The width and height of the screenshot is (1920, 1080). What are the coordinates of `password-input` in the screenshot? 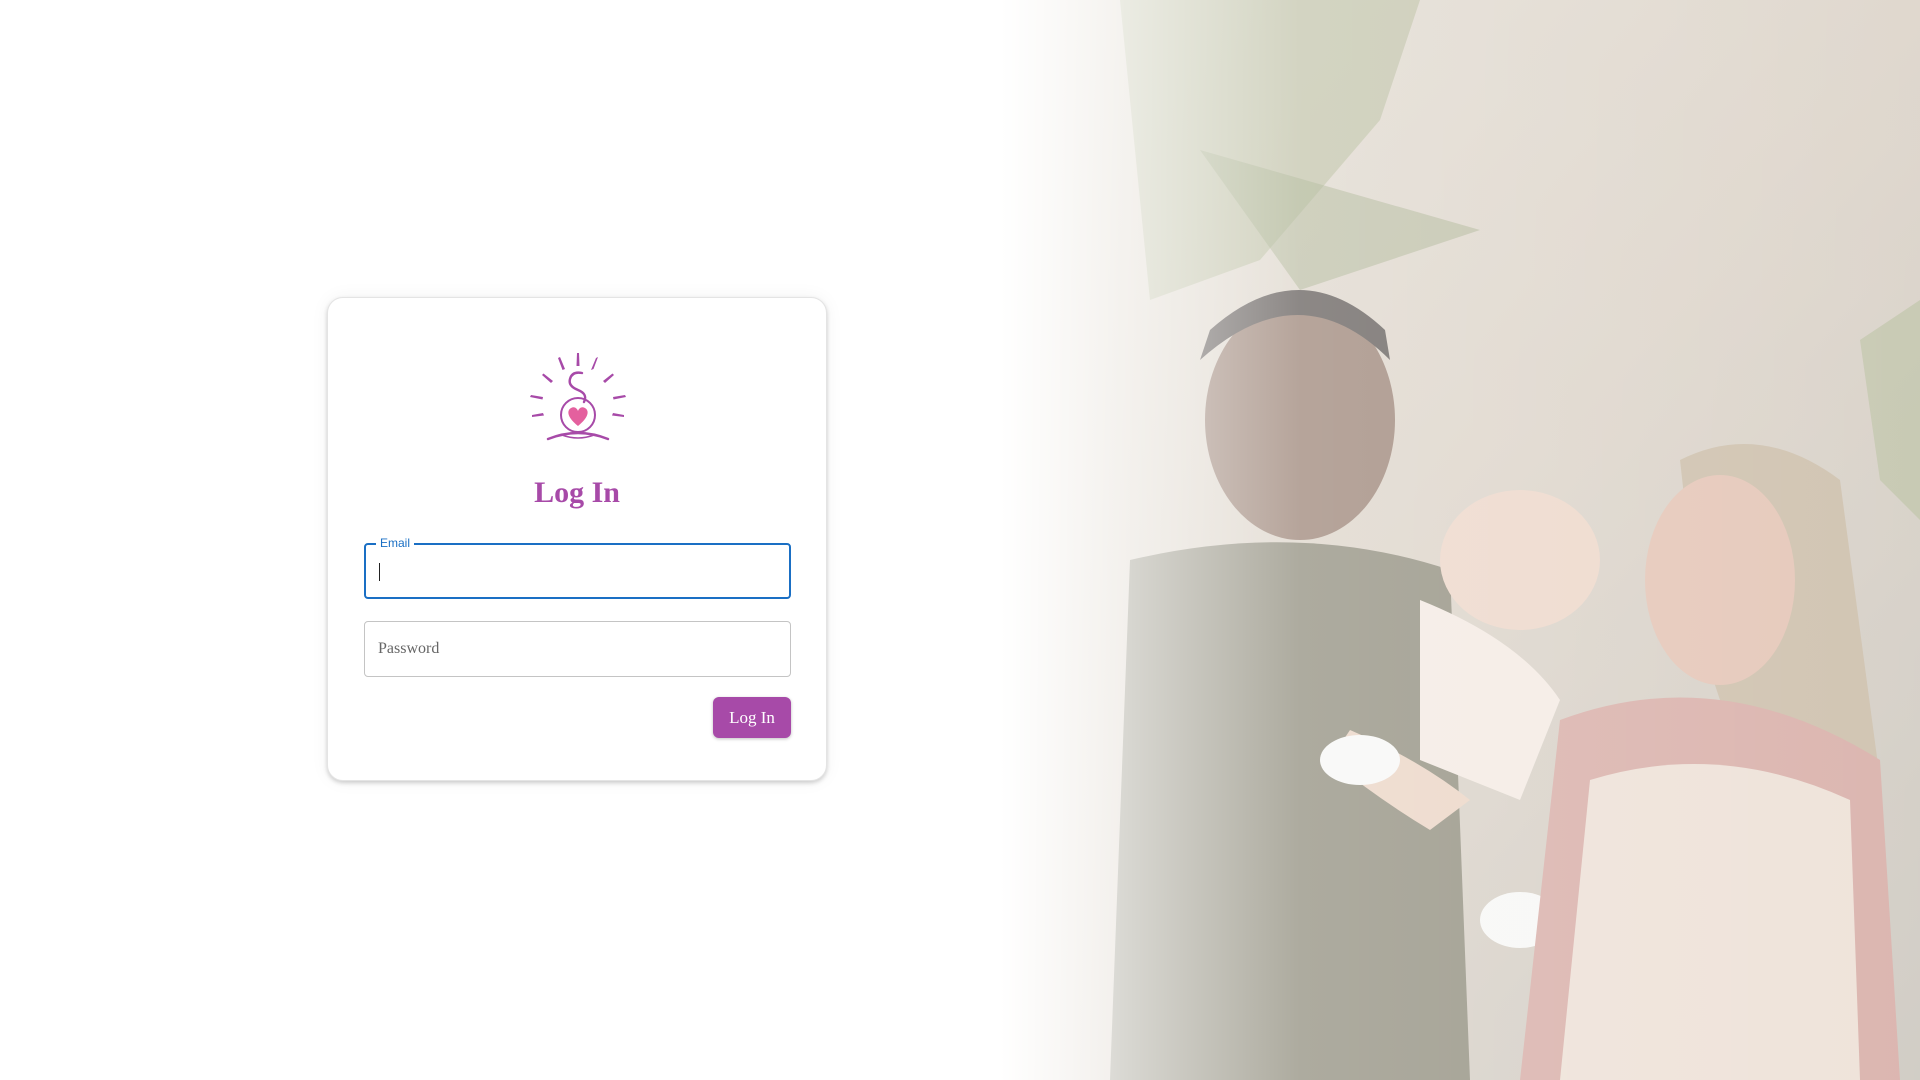 It's located at (577, 649).